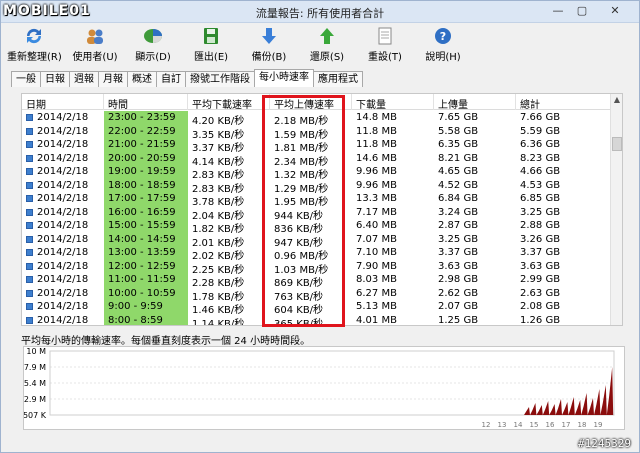 The image size is (640, 453). Describe the element at coordinates (34, 57) in the screenshot. I see `refresh-label: 重新整理(R)` at that location.